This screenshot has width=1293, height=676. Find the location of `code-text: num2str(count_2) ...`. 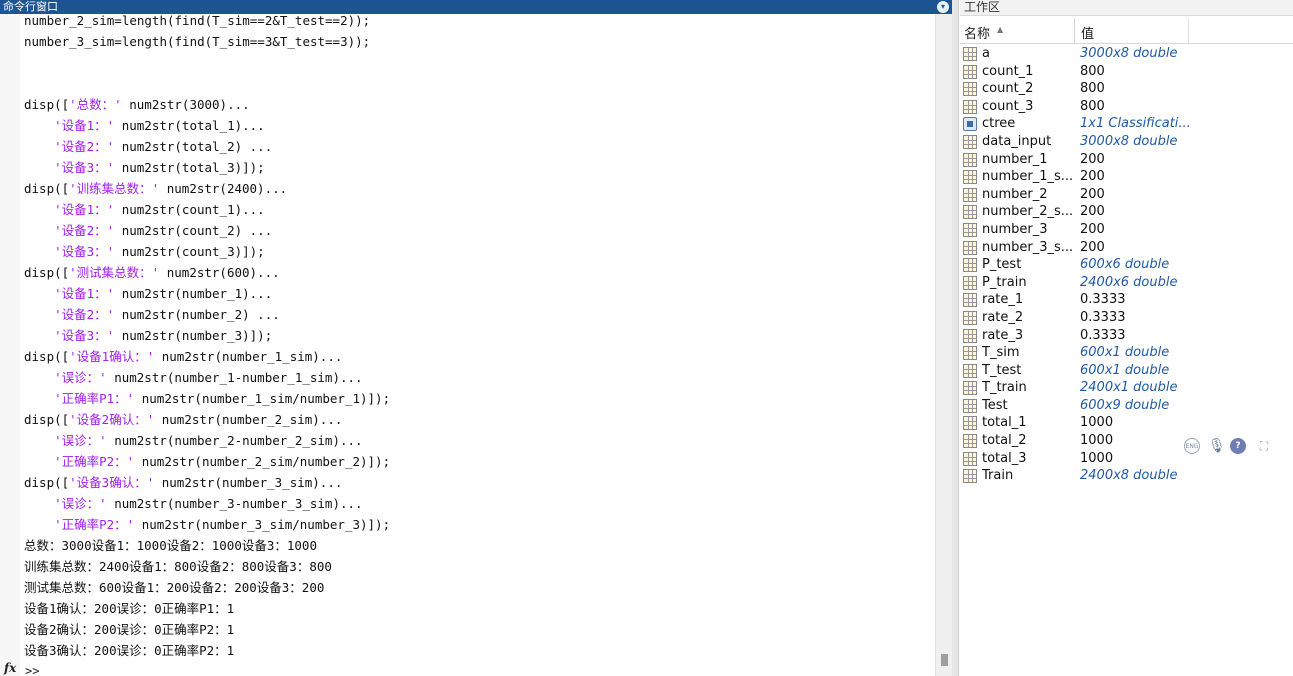

code-text: num2str(count_2) ... is located at coordinates (193, 230).